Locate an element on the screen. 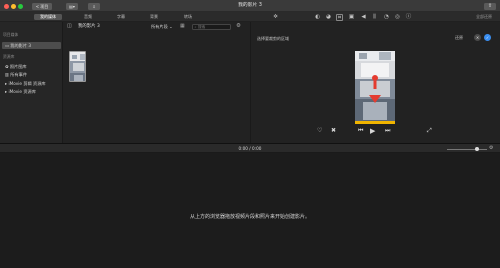  sidebar-item-label: iMovie 剪辑 资源库 is located at coordinates (27, 83).